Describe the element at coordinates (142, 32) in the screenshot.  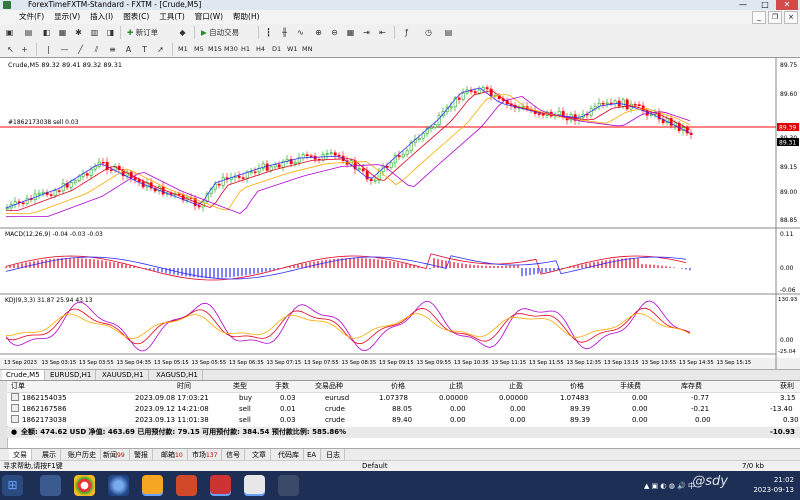
I see `new-order-button: ✚ 新订单` at that location.